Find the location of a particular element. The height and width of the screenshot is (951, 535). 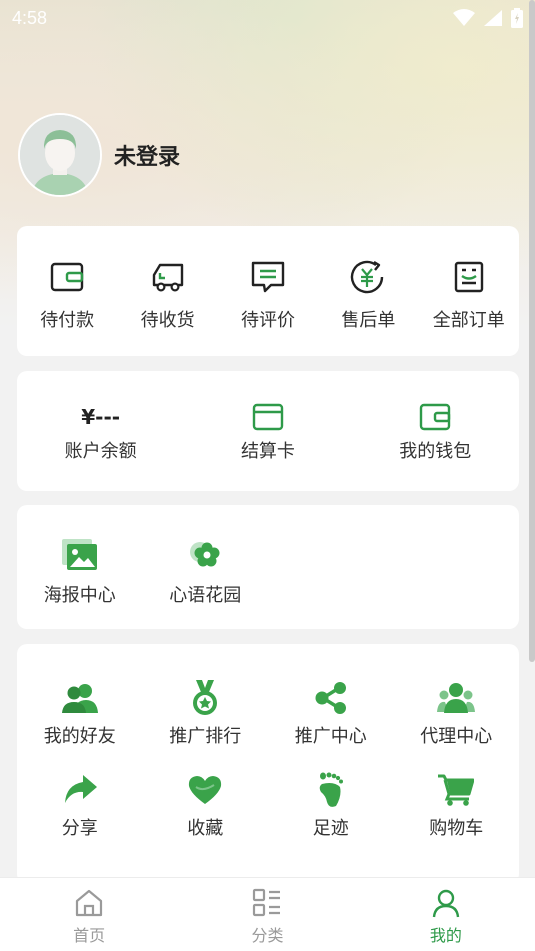

scrollbar is located at coordinates (532, 331).